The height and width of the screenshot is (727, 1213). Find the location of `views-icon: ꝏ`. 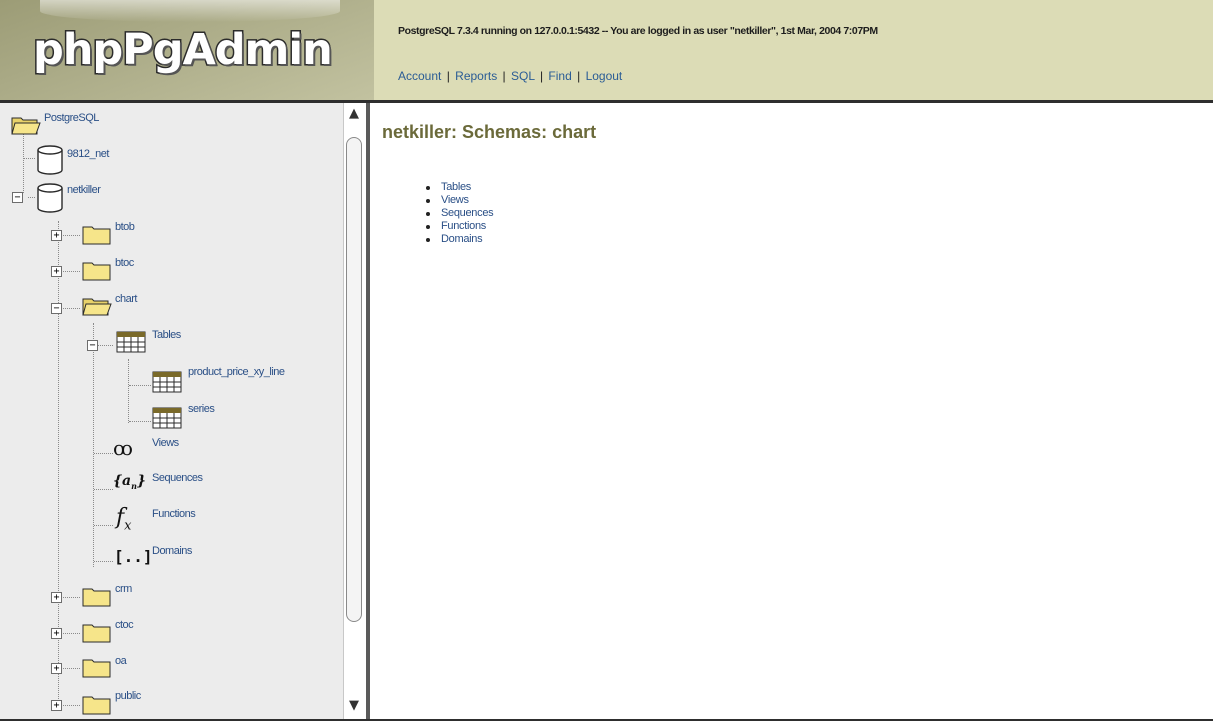

views-icon: ꝏ is located at coordinates (123, 448).